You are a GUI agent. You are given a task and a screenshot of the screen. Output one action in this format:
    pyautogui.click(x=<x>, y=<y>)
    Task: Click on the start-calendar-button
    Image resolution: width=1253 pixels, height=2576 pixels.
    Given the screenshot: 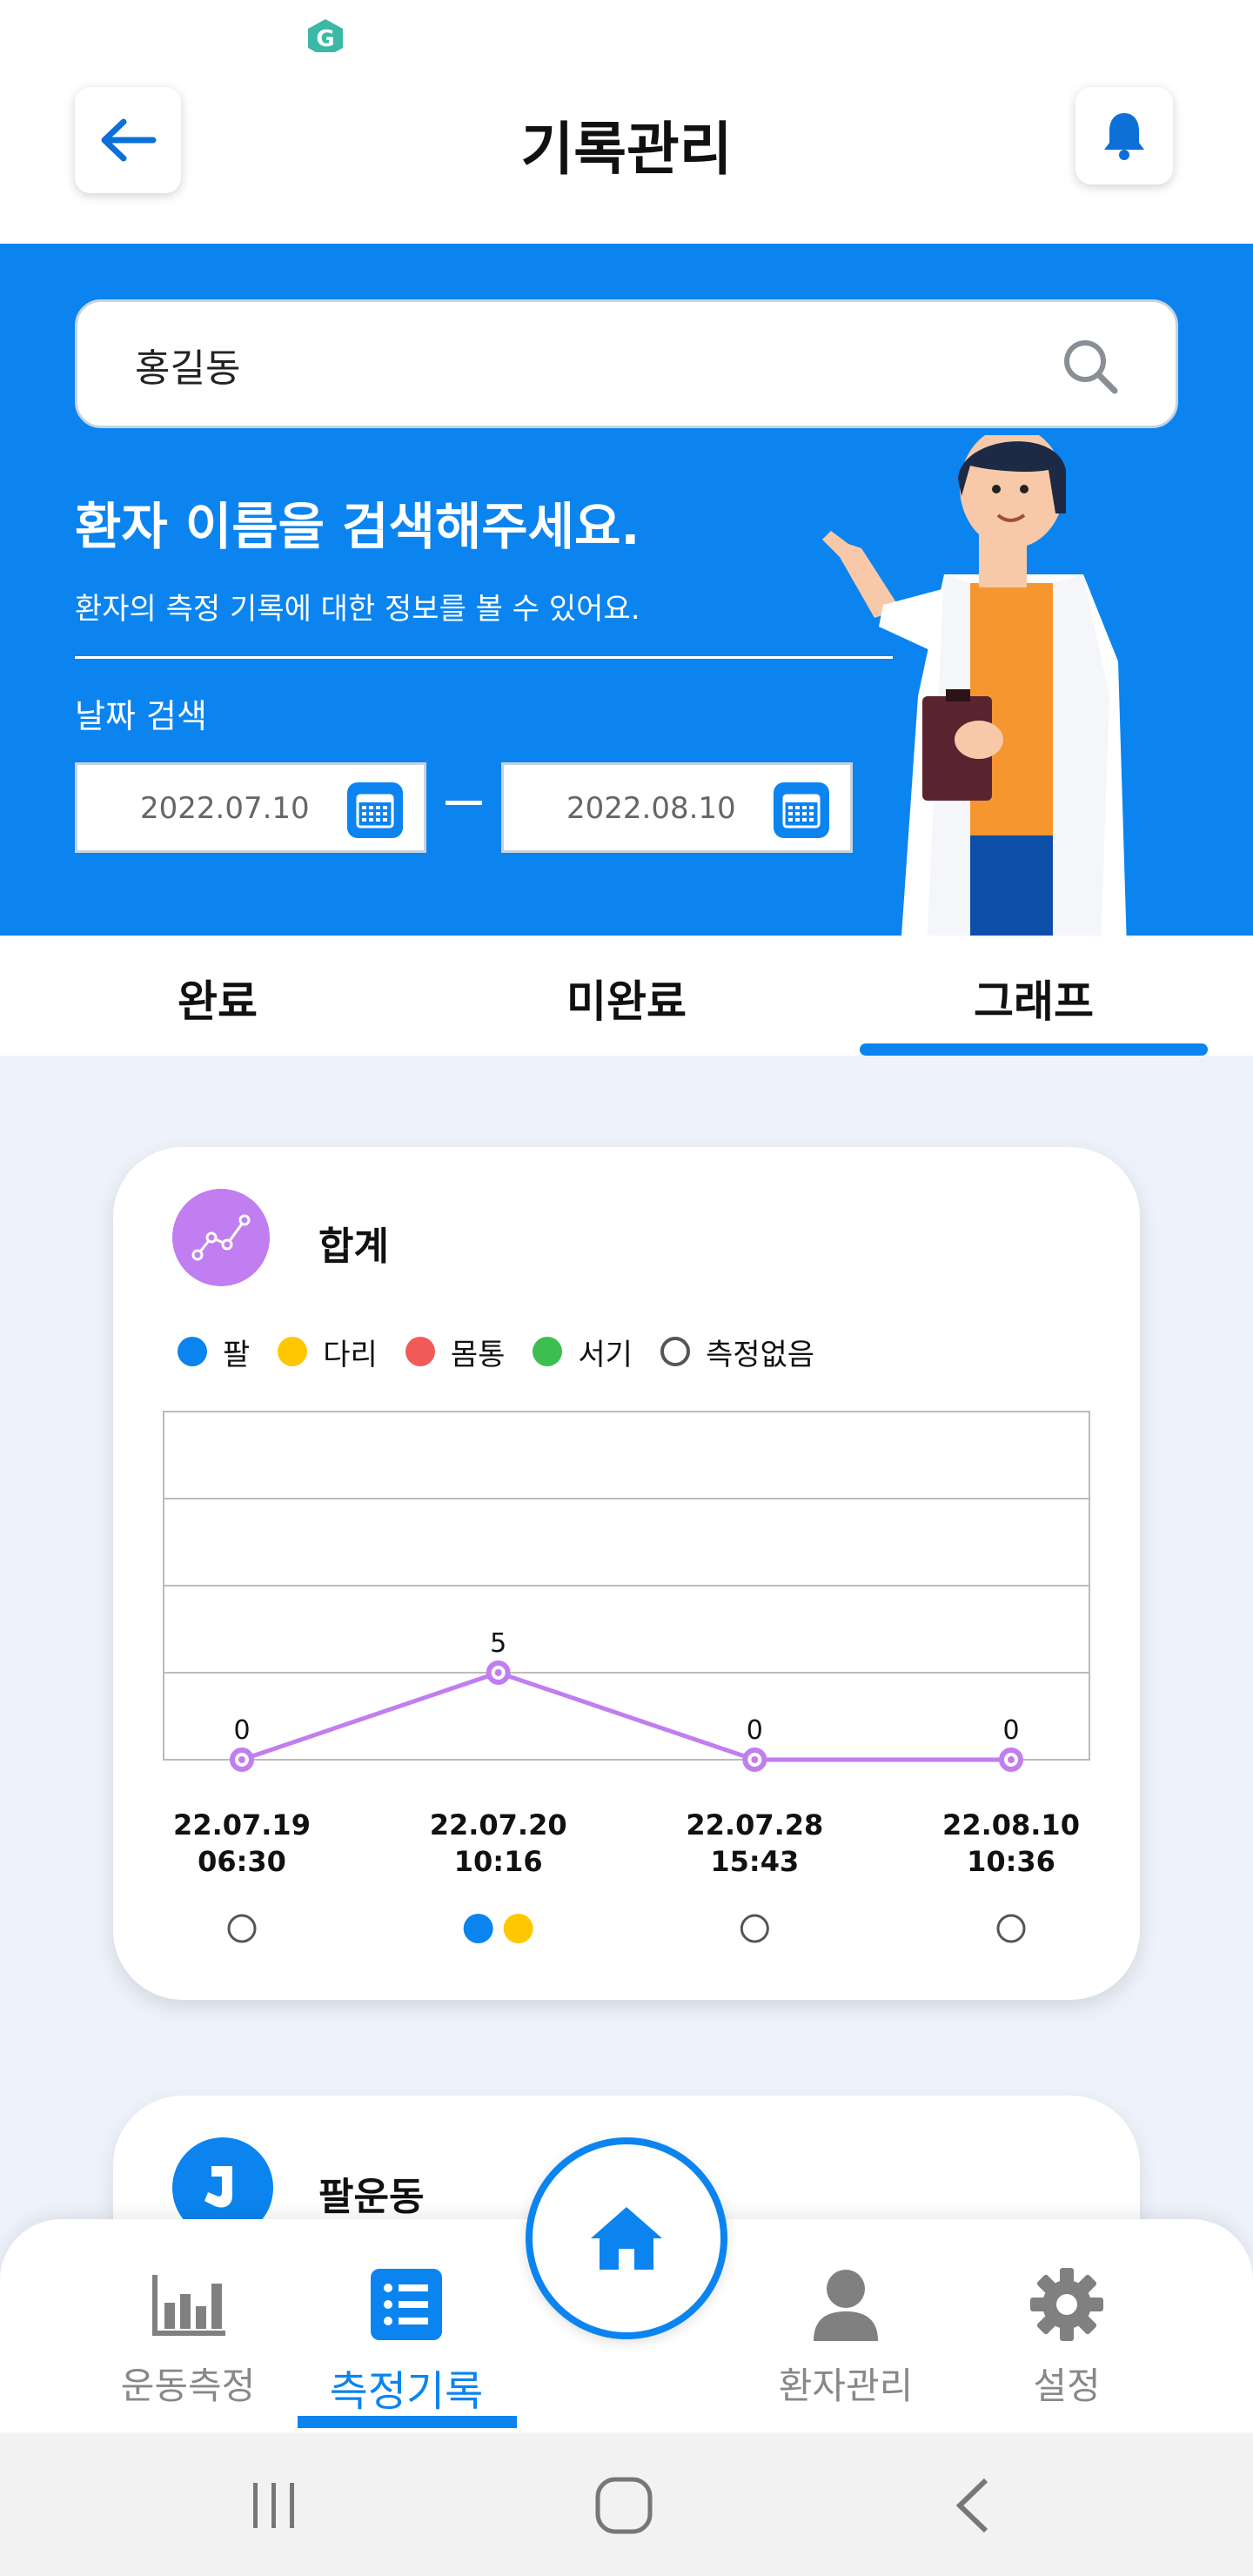 What is the action you would take?
    pyautogui.click(x=375, y=810)
    